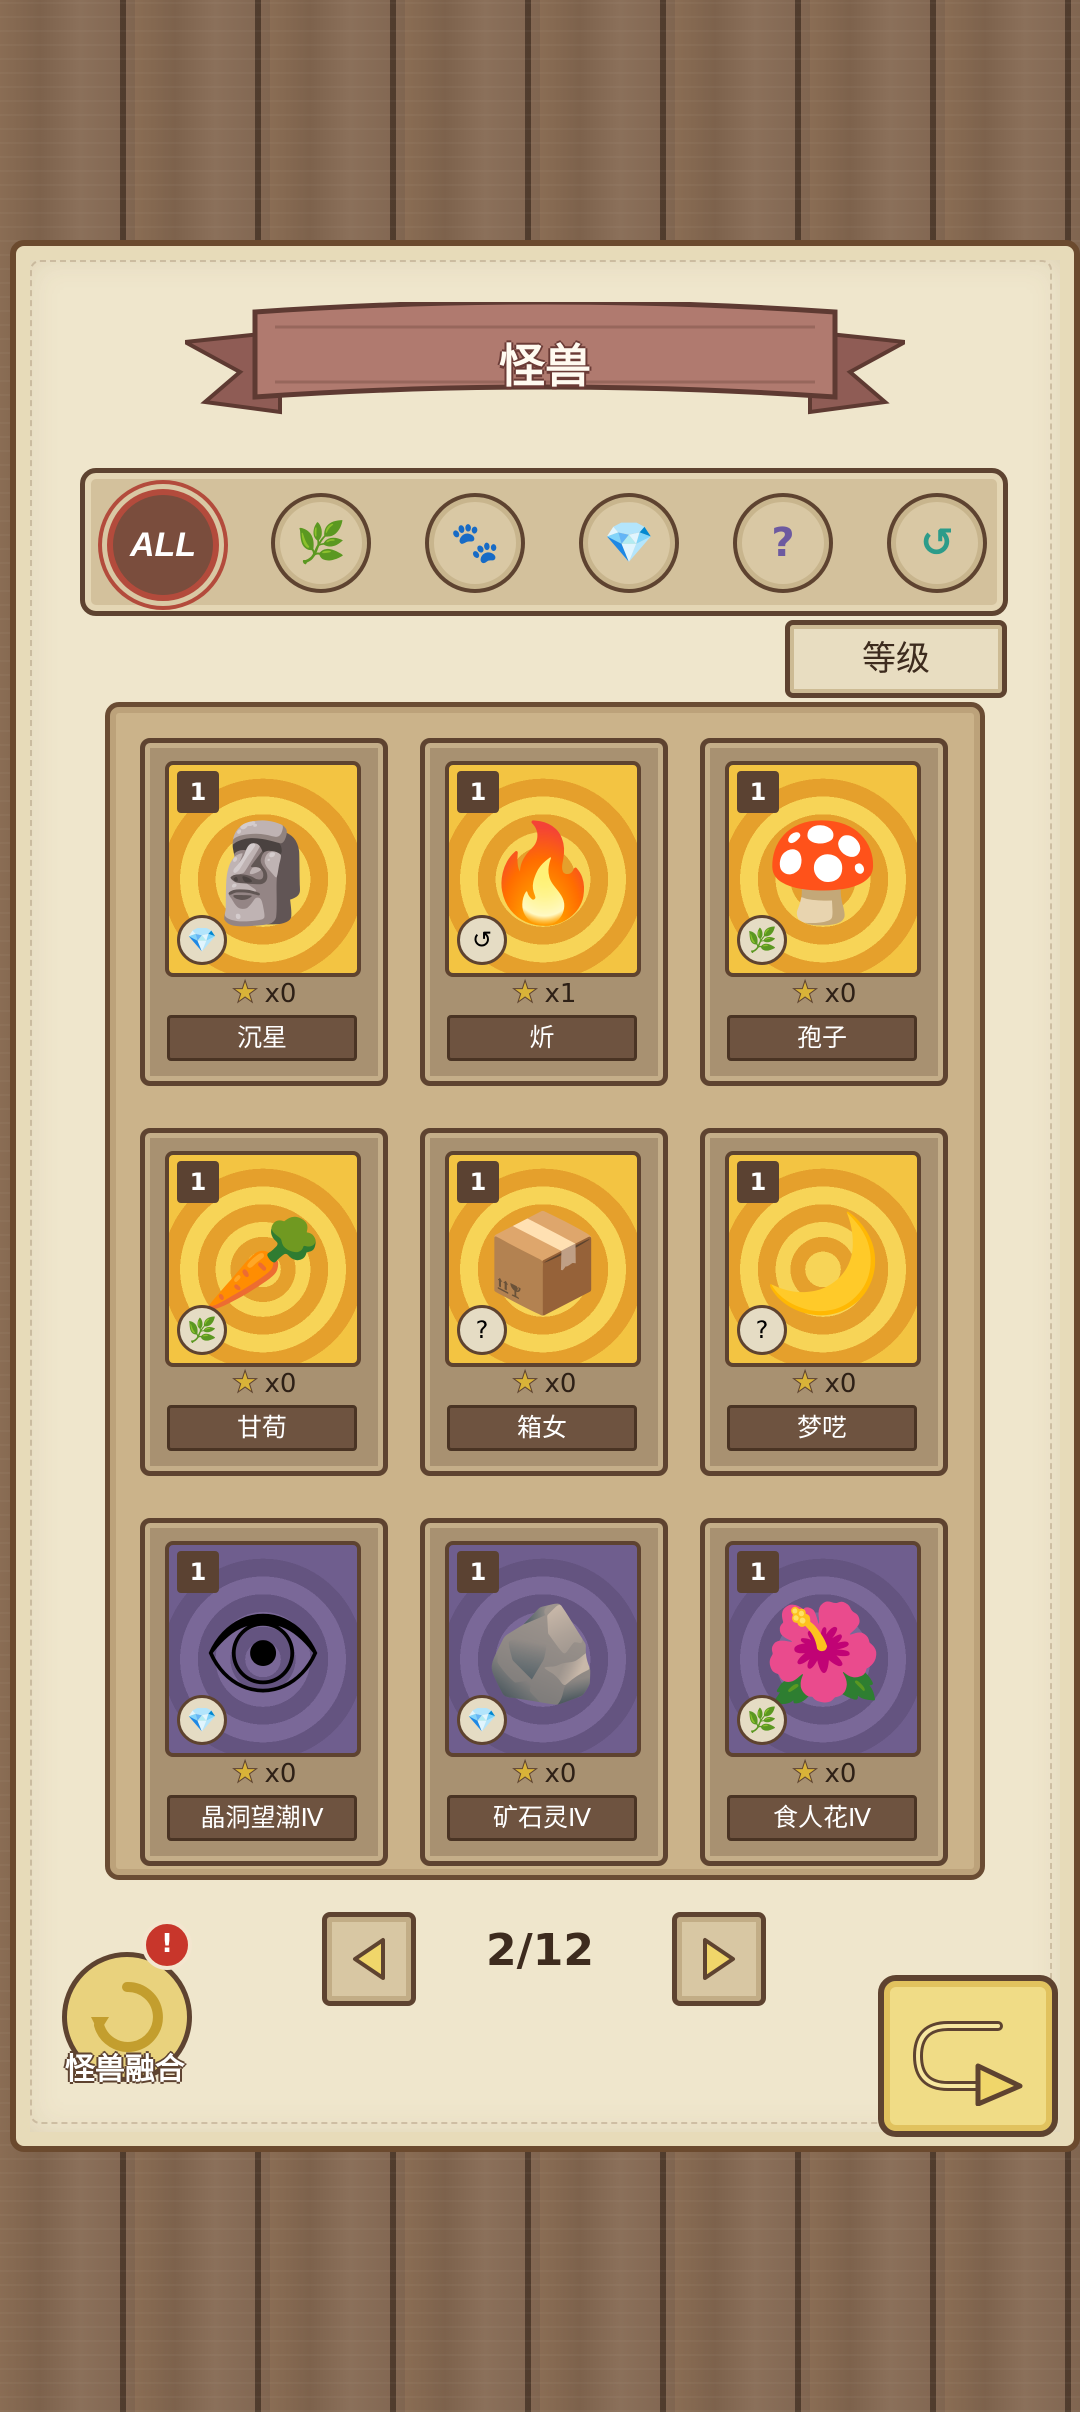 The height and width of the screenshot is (2412, 1080). I want to click on title-banner: 怪兽, so click(545, 364).